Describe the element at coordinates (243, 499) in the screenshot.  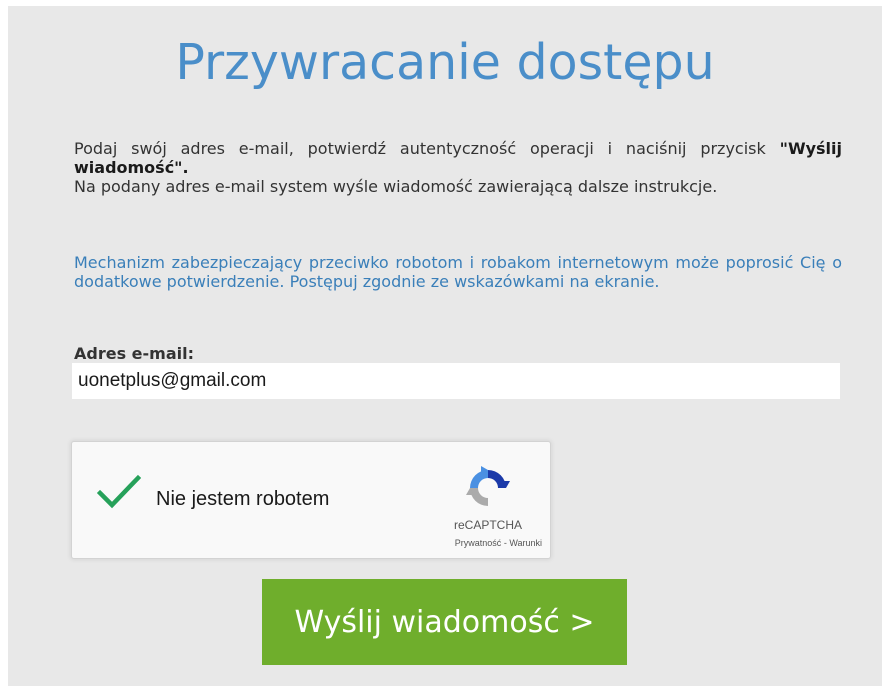
I see `recaptcha-label: Nie jestem robotem` at that location.